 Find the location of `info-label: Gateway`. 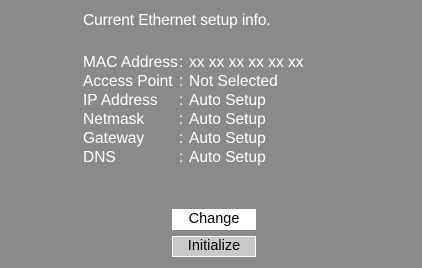

info-label: Gateway is located at coordinates (114, 138).